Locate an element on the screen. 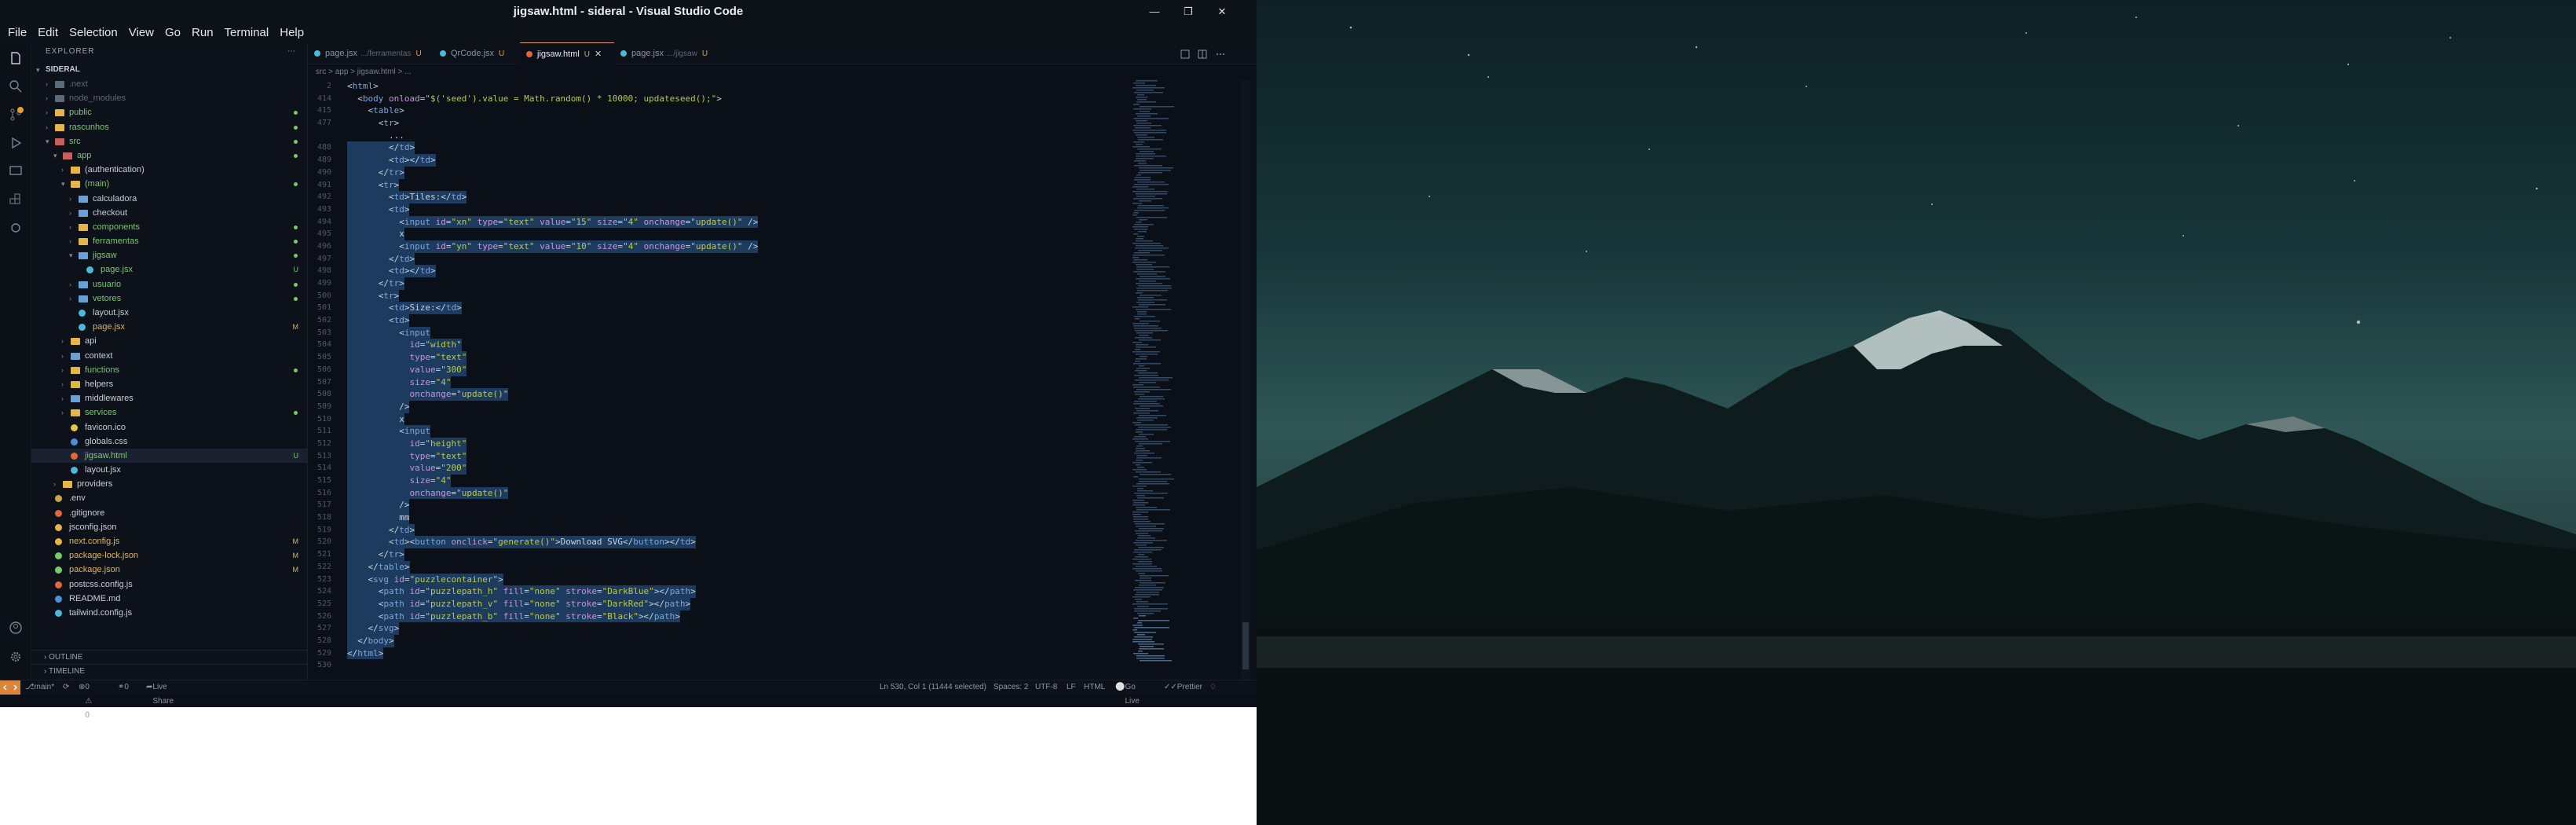 Image resolution: width=2576 pixels, height=825 pixels. live-share-button: ➦ Live Share is located at coordinates (160, 693).